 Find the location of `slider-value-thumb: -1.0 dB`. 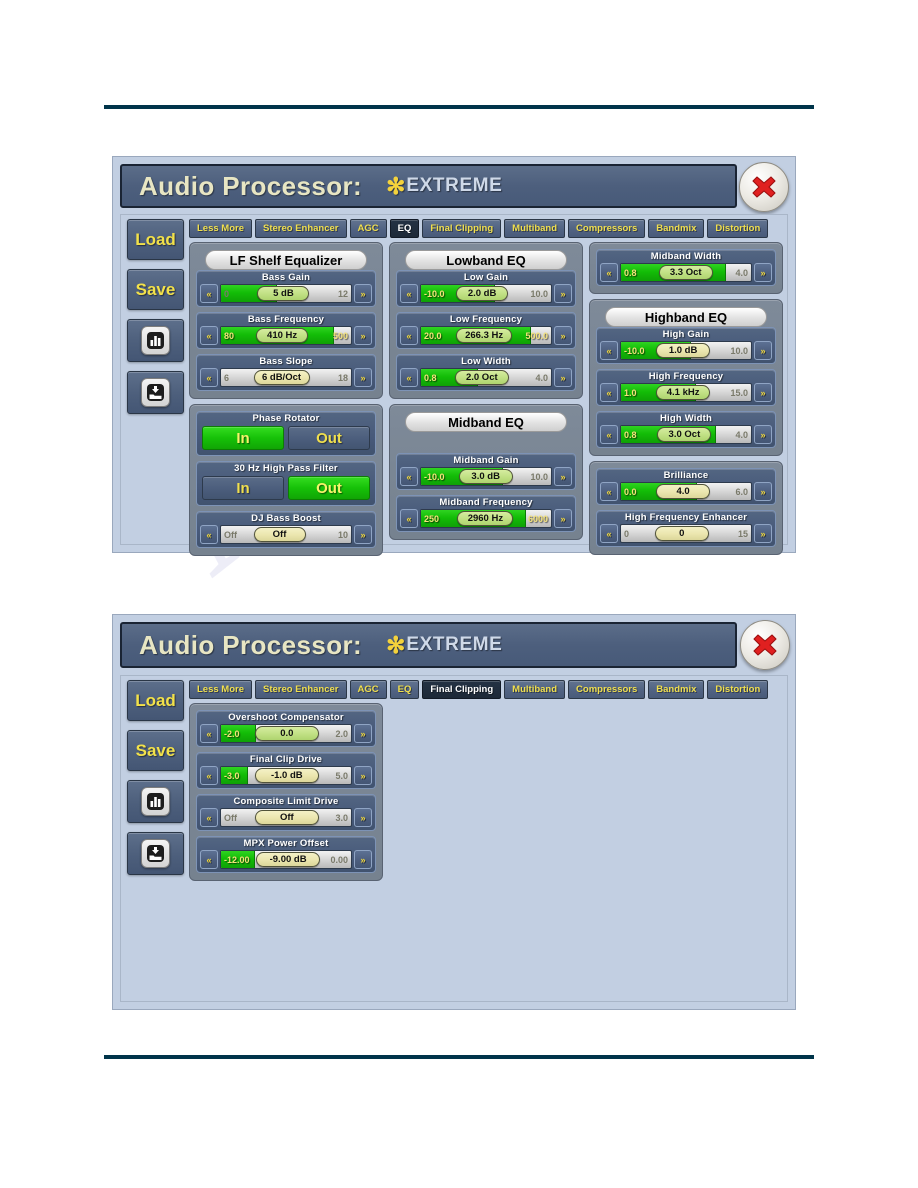

slider-value-thumb: -1.0 dB is located at coordinates (286, 775).